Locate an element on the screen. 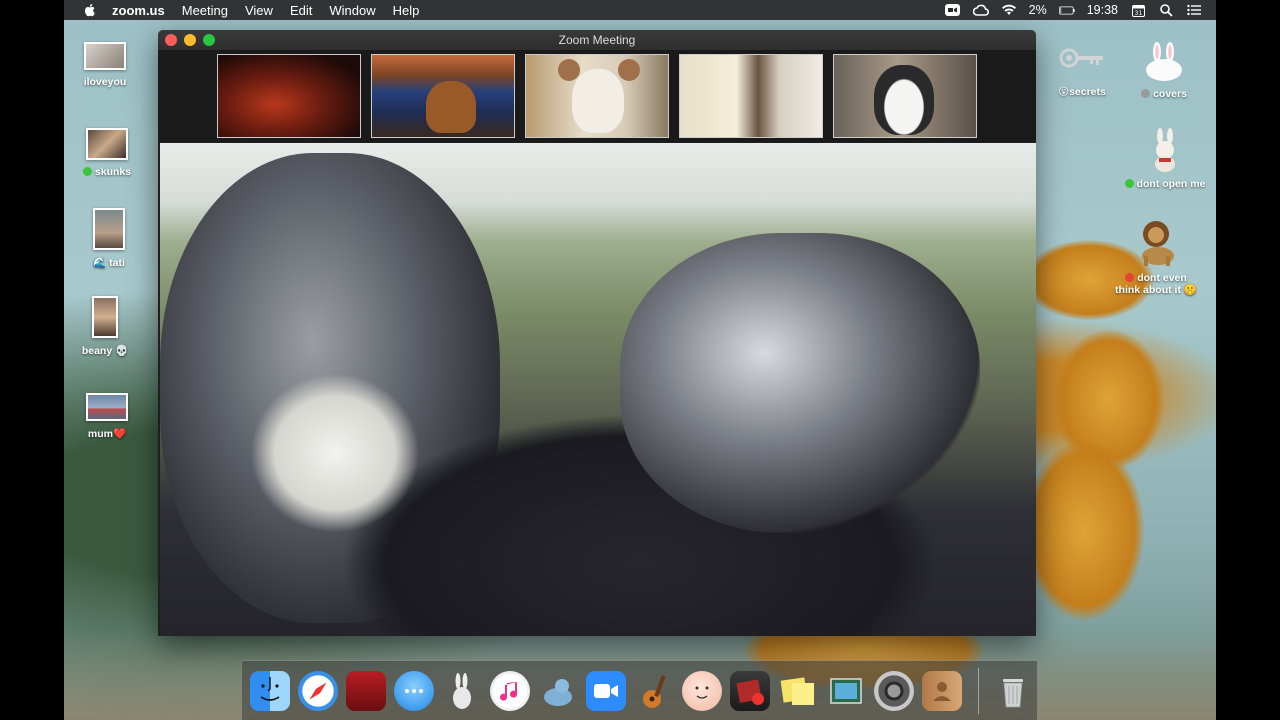 The image size is (1280, 720). desktop-folder-secrets: 😮secrets is located at coordinates (1082, 71).